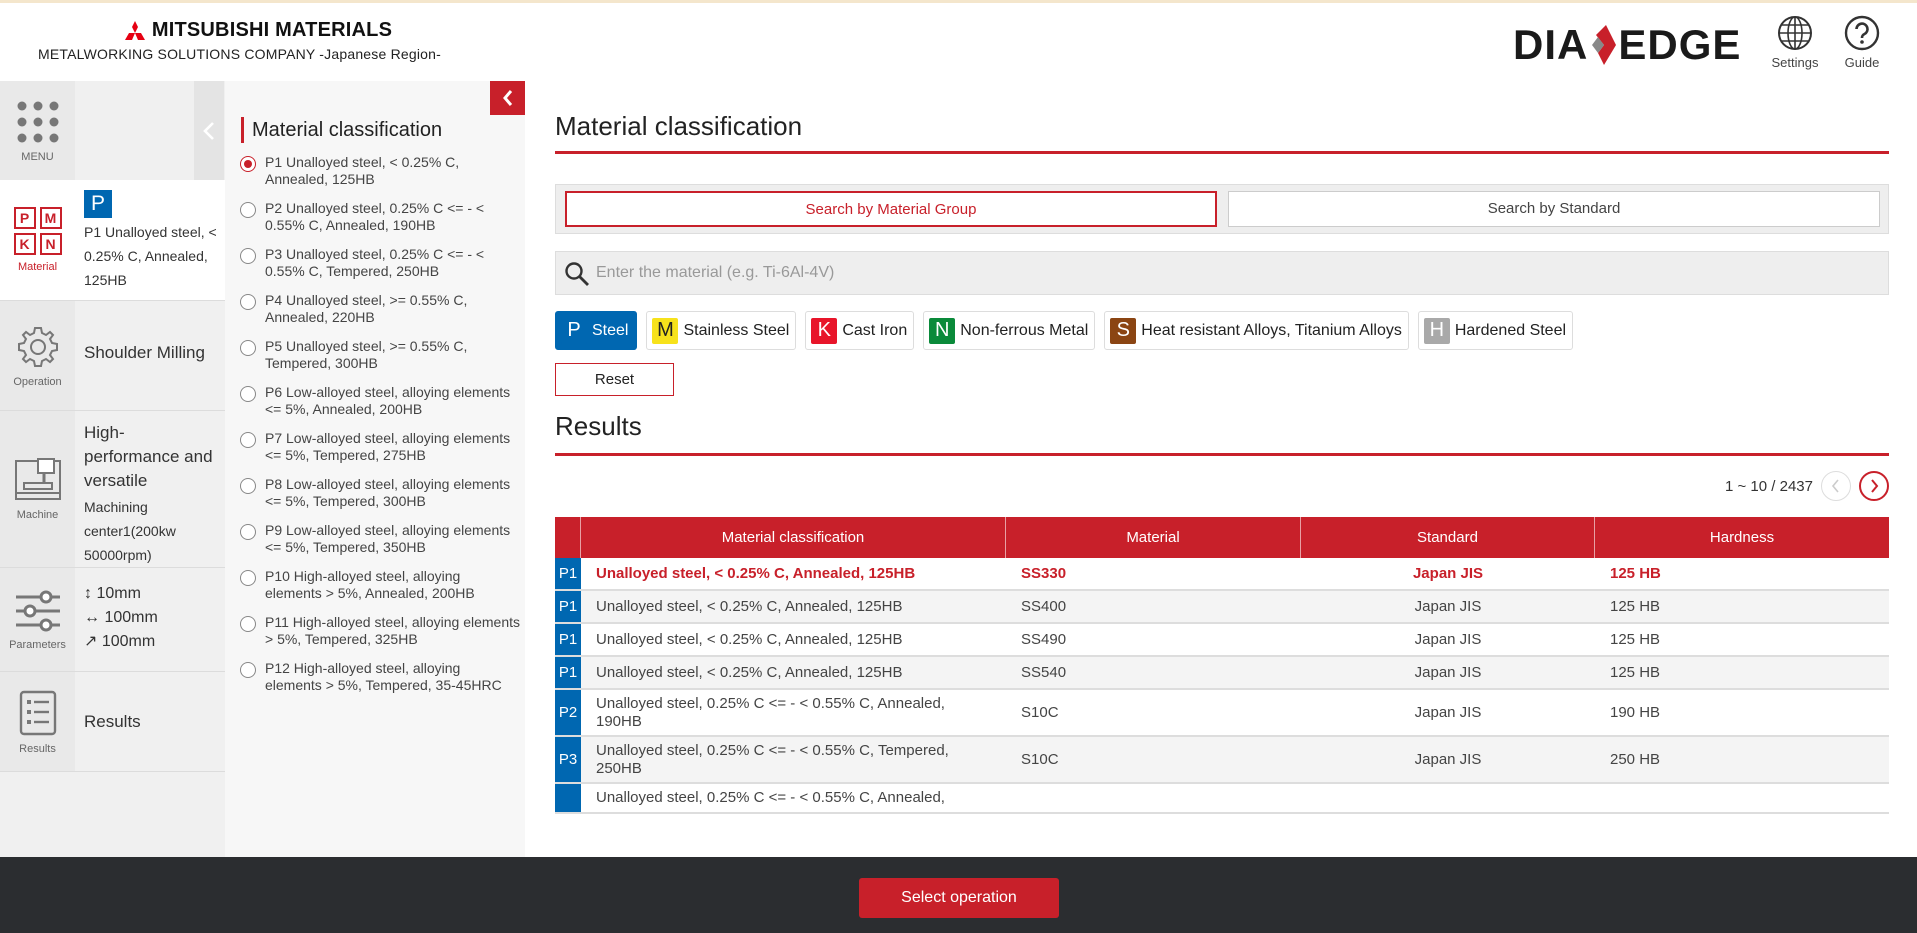 The height and width of the screenshot is (933, 1917). Describe the element at coordinates (37, 515) in the screenshot. I see `machine-nav-label: Machine` at that location.